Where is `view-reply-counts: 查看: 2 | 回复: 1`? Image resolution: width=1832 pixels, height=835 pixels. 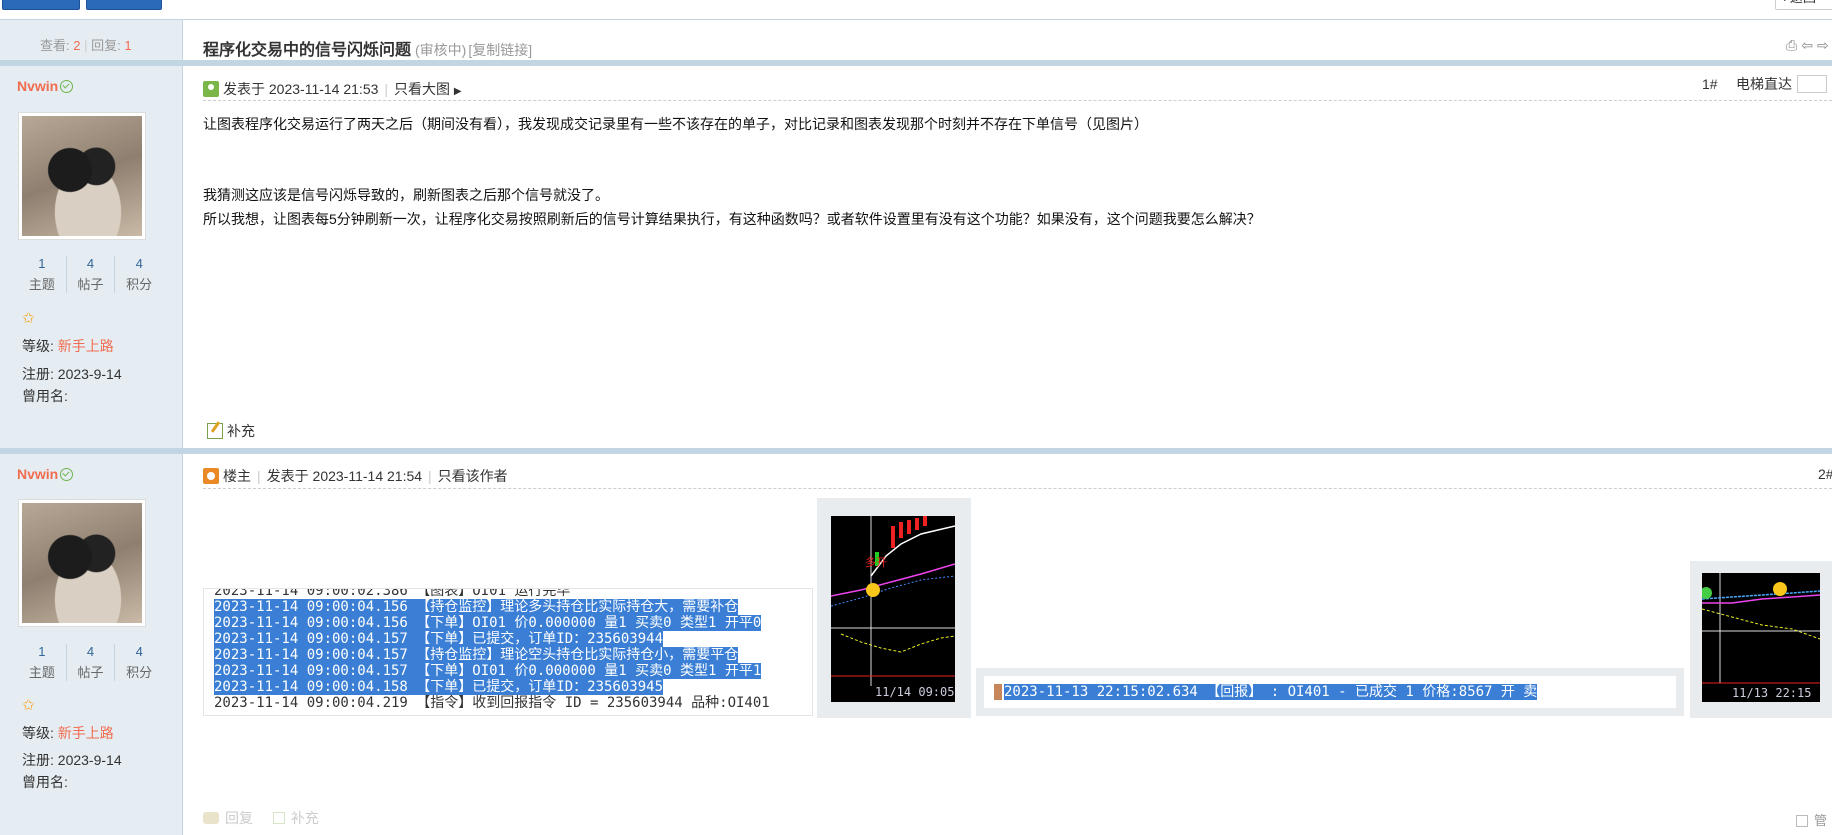
view-reply-counts: 查看: 2 | 回复: 1 is located at coordinates (86, 45).